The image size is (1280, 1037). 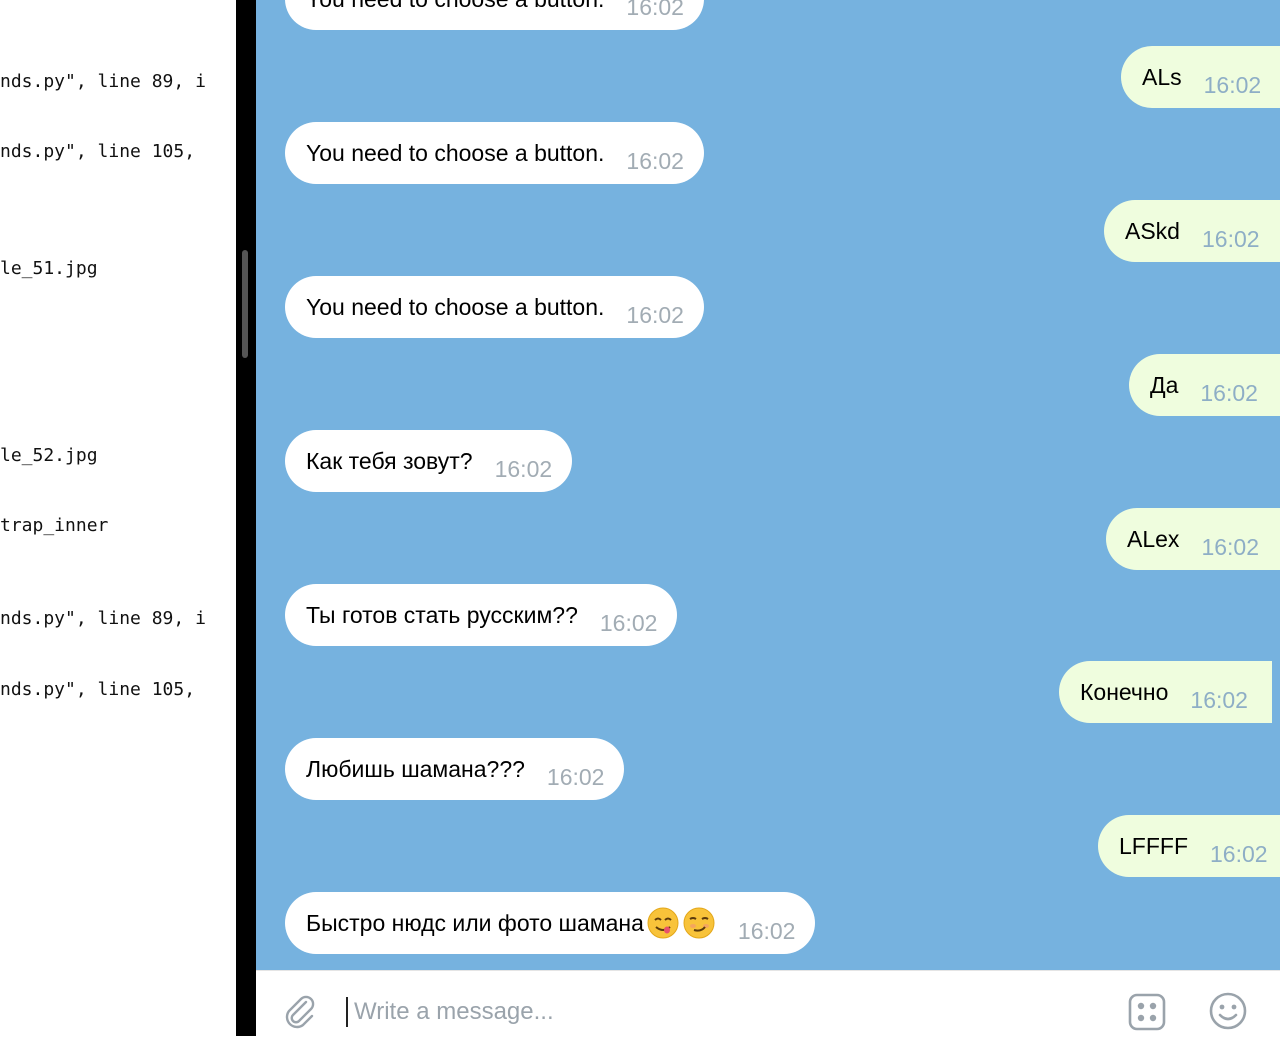 What do you see at coordinates (1193, 539) in the screenshot?
I see `outgoing-message: ALex 16:02` at bounding box center [1193, 539].